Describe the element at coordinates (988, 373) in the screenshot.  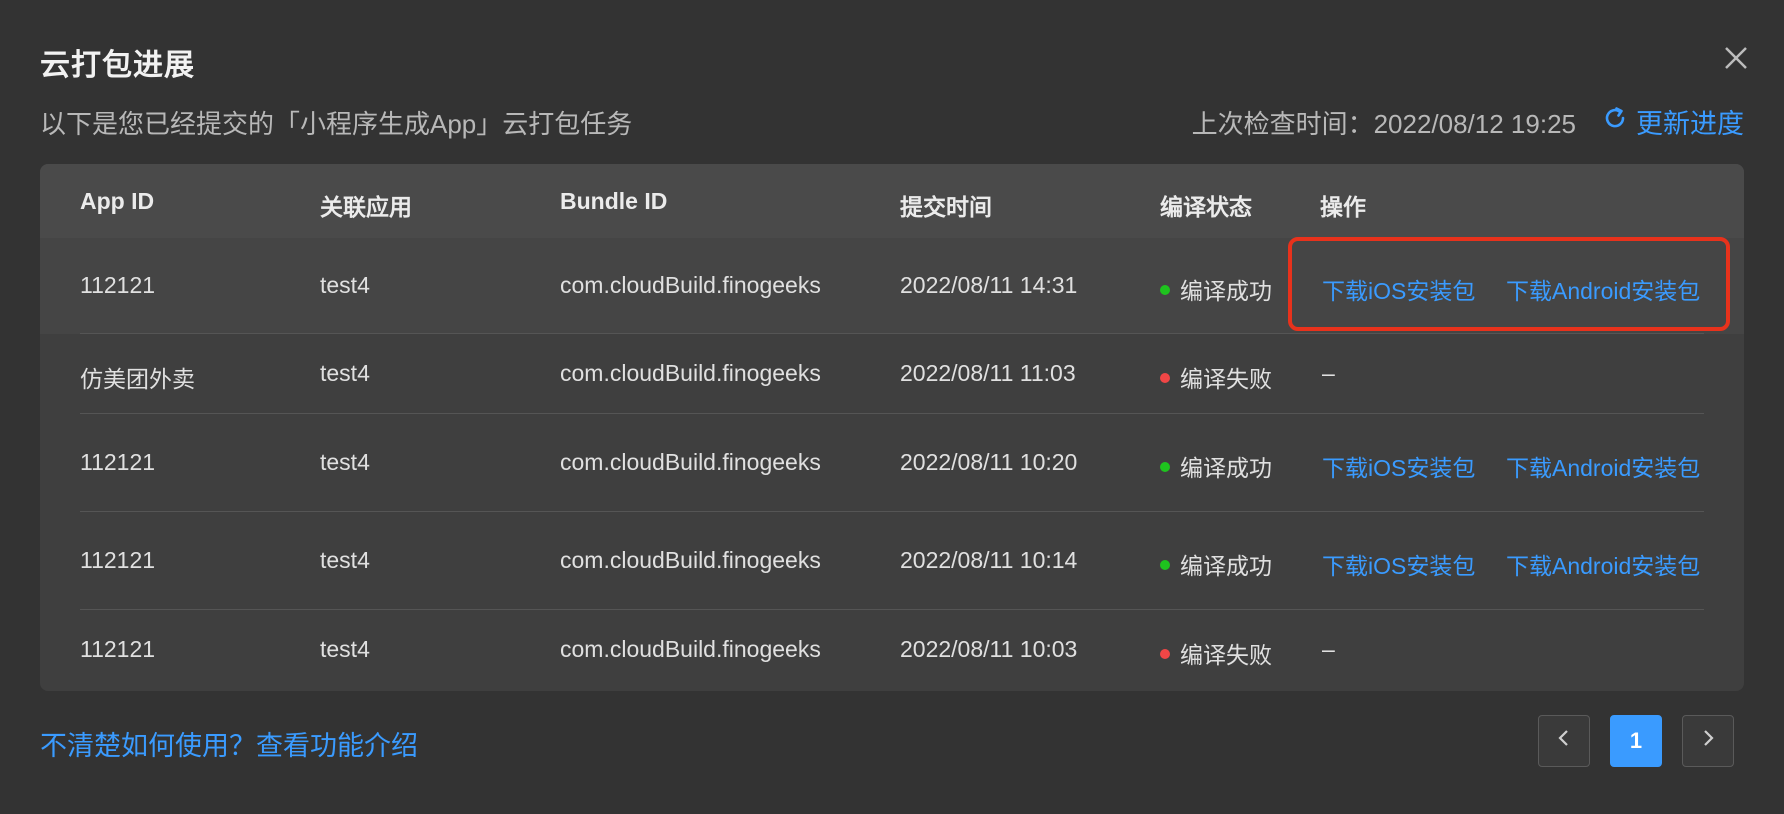
I see `cell-submit-time: 2022/08/11 11:03` at that location.